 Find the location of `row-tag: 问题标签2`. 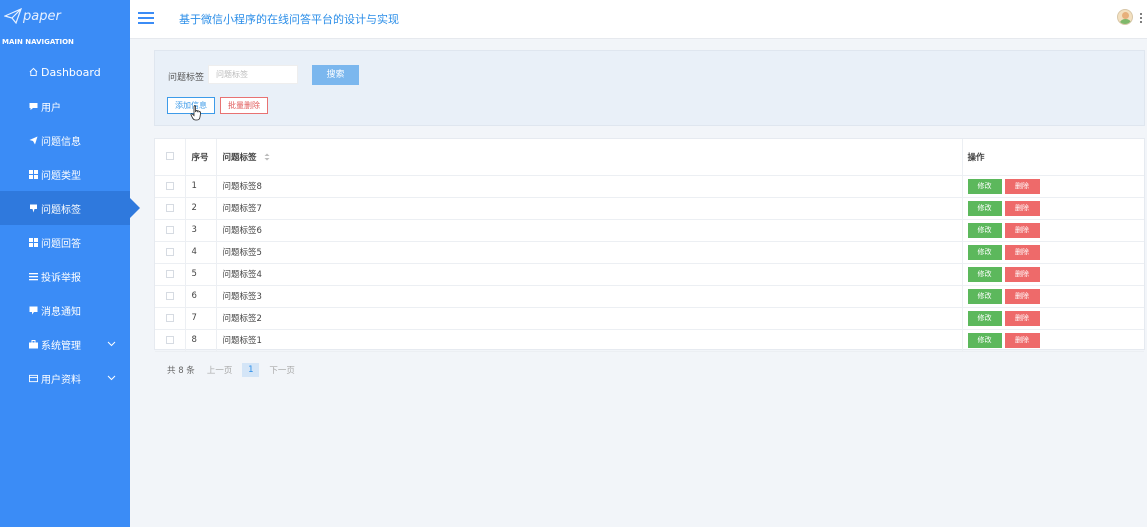

row-tag: 问题标签2 is located at coordinates (589, 318).